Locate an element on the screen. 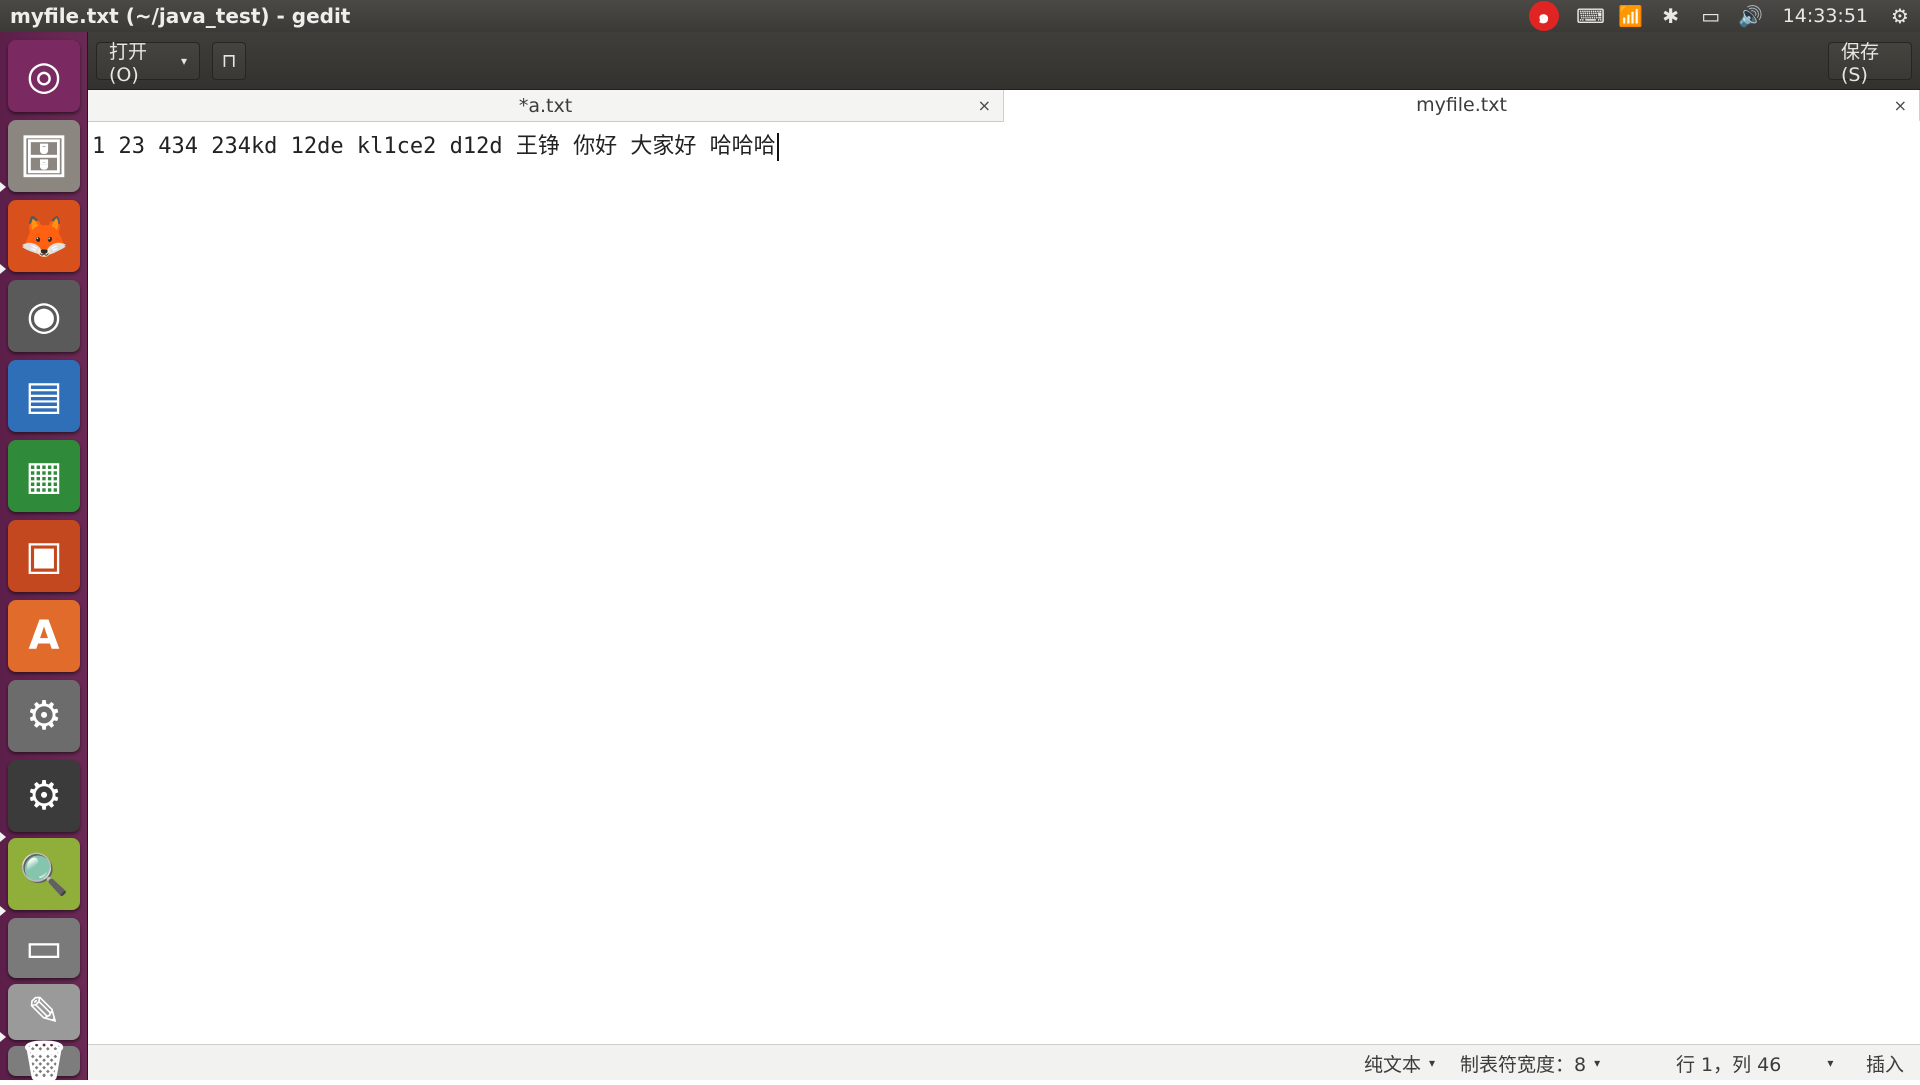 The height and width of the screenshot is (1085, 1920). libreoffice-impress-icon: ▣ is located at coordinates (44, 556).